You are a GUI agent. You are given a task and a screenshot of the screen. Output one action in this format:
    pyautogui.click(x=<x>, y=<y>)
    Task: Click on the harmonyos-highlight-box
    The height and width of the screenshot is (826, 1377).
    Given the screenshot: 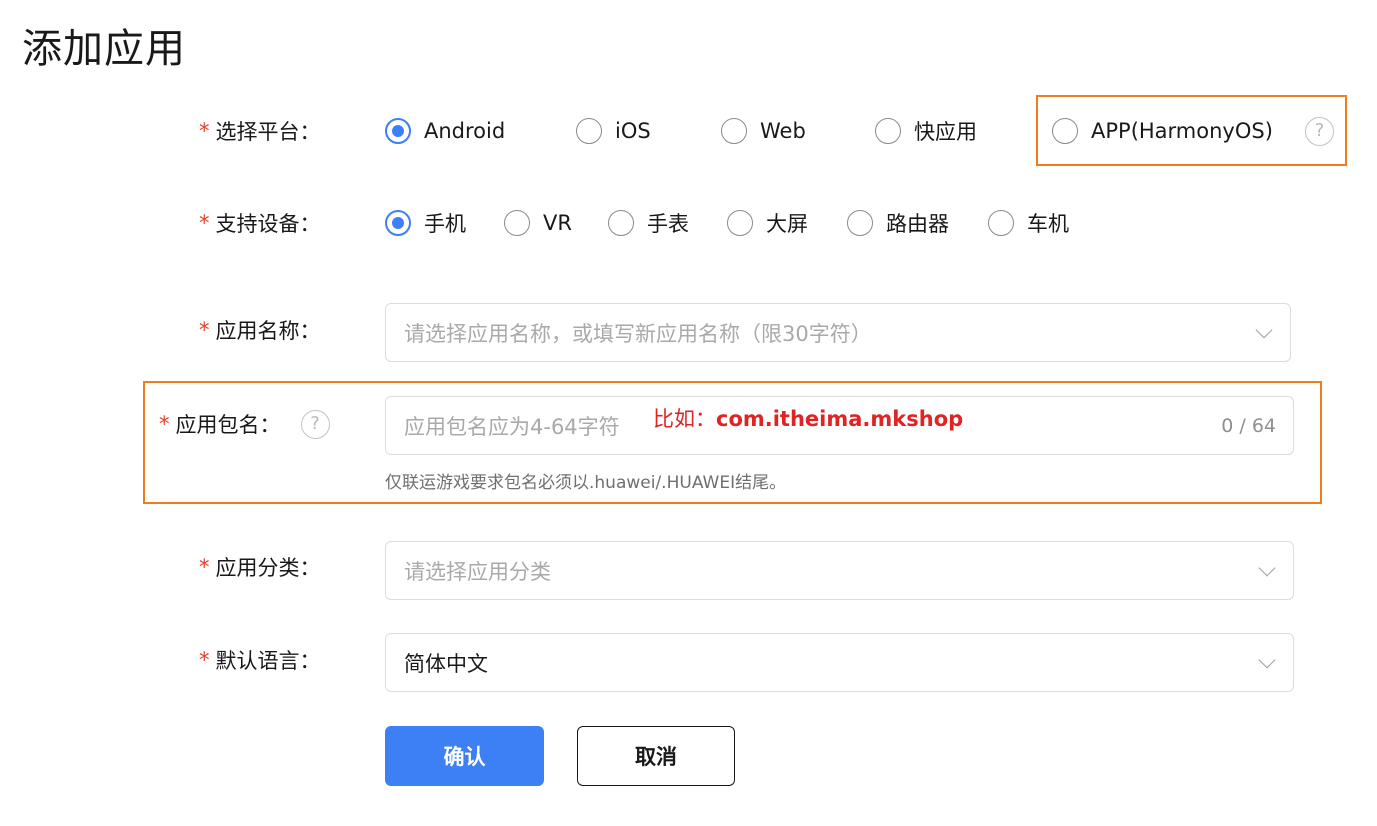 What is the action you would take?
    pyautogui.click(x=1191, y=130)
    